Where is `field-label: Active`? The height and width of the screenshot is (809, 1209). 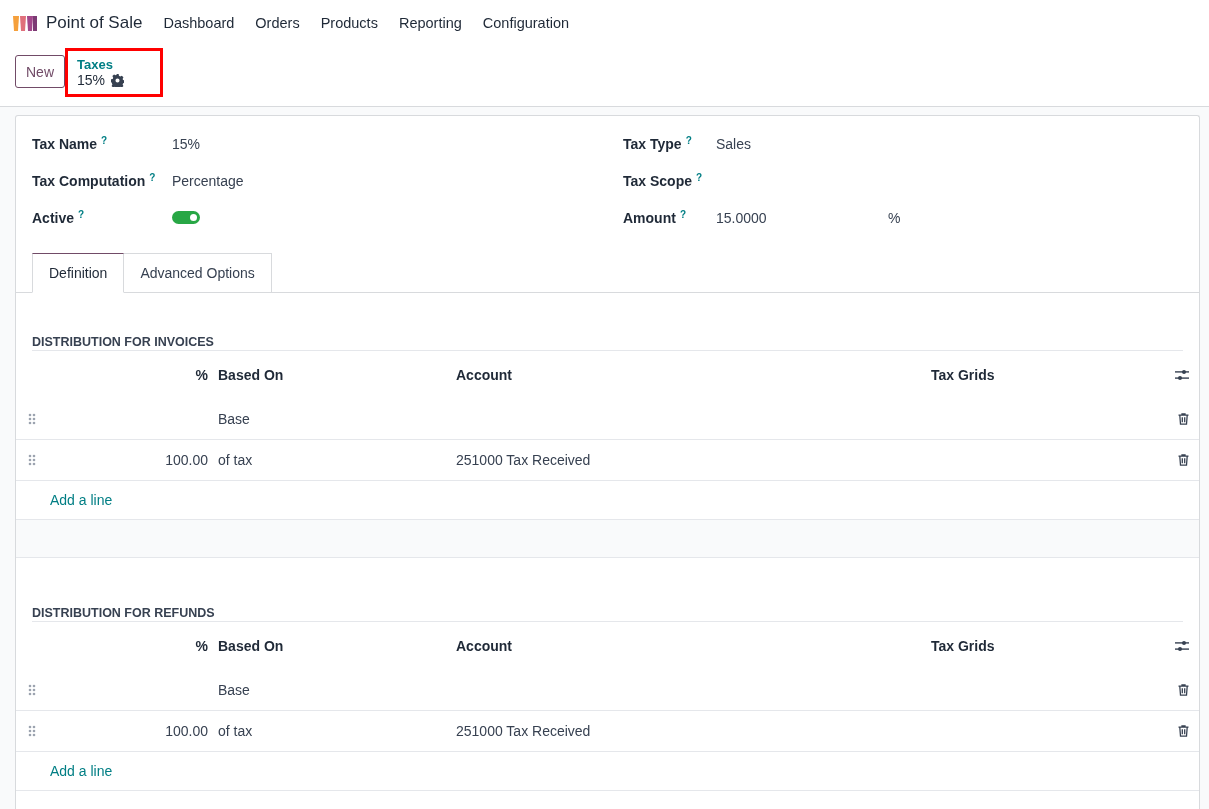
field-label: Active is located at coordinates (53, 218).